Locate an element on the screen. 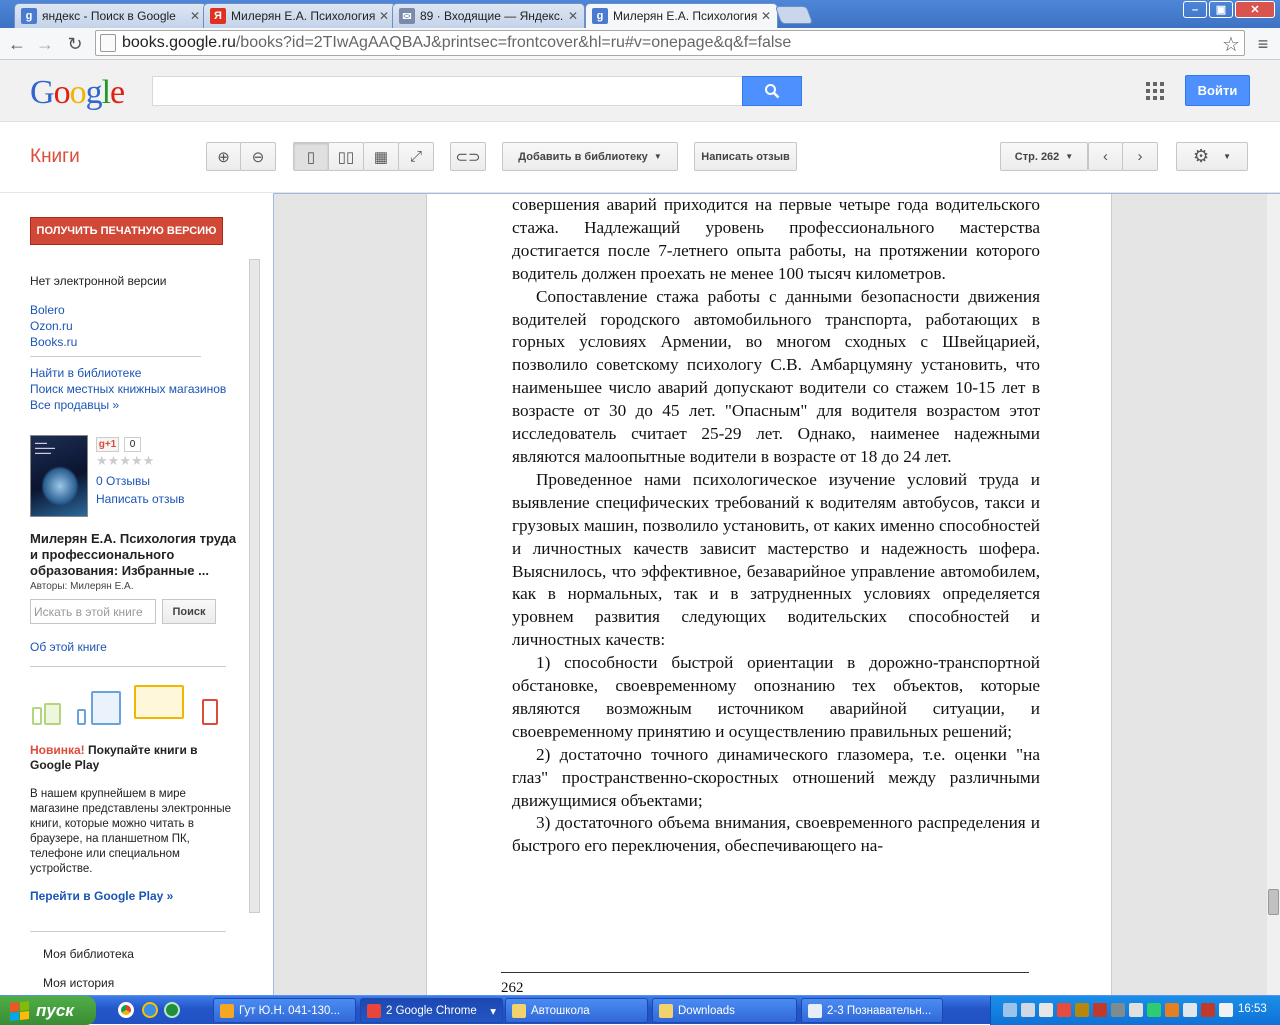  chevron-down-icon: ▾ is located at coordinates (493, 1011).